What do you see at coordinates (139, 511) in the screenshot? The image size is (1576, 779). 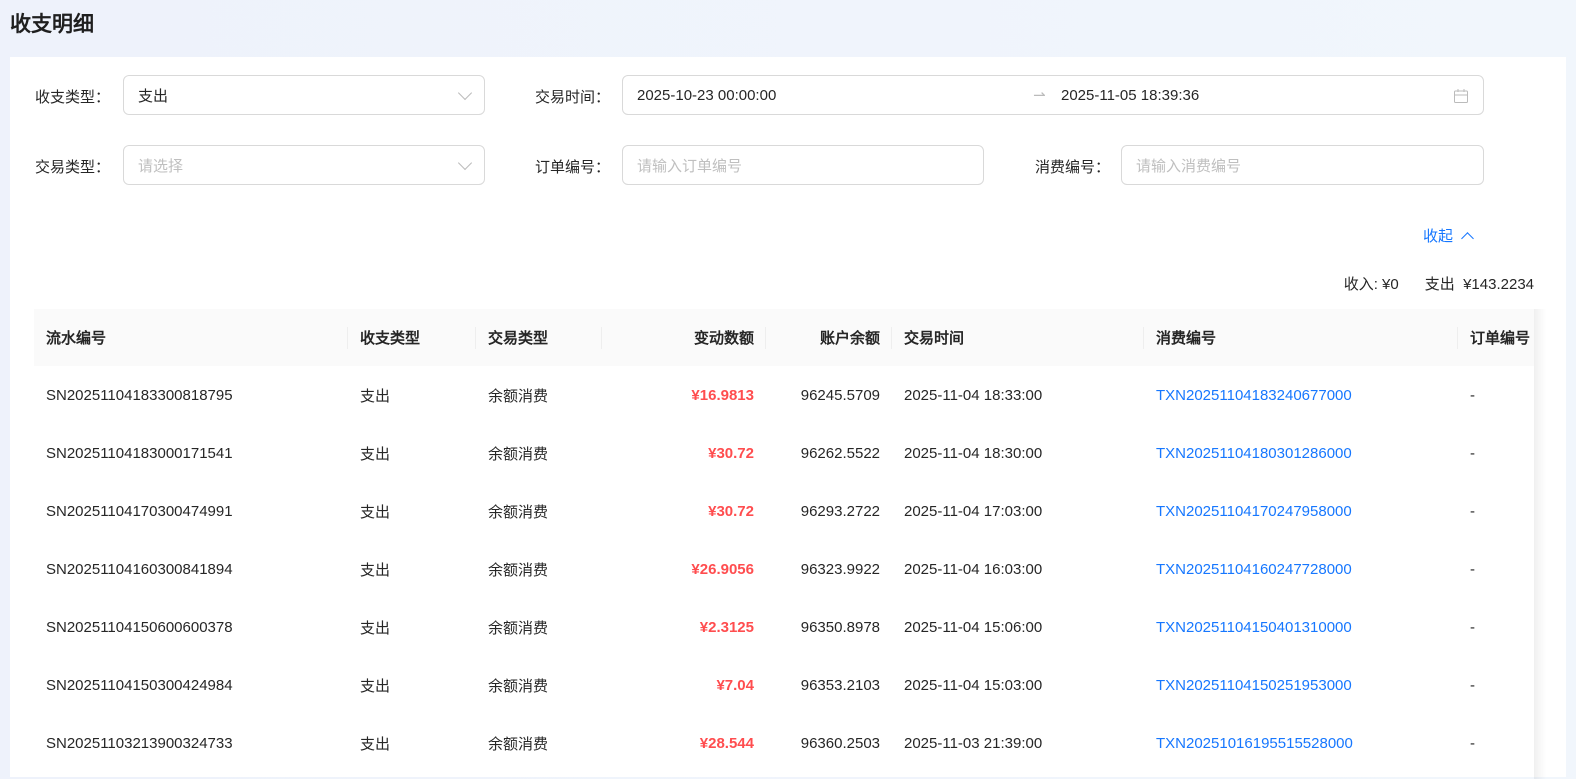 I see `serial-no-cell: SN20251104170300474991` at bounding box center [139, 511].